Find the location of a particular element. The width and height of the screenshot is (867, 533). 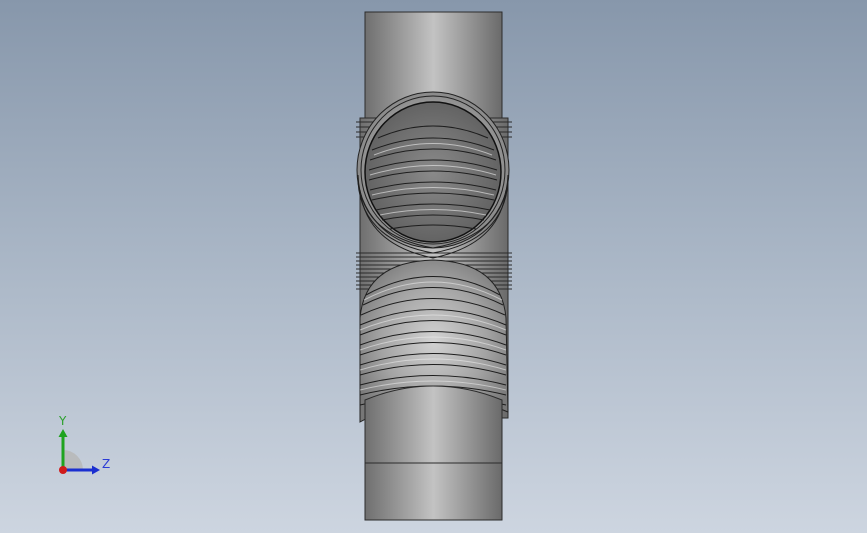

triad-z-label: Z is located at coordinates (106, 464).